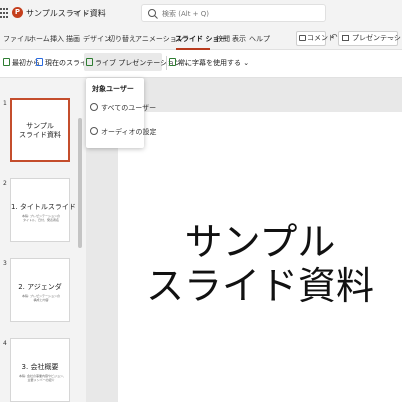 The height and width of the screenshot is (402, 402). What do you see at coordinates (41, 218) in the screenshot?
I see `slide-thumbnail-body: 本稿: プレゼンテーションの タイトル、日付、発表者名` at bounding box center [41, 218].